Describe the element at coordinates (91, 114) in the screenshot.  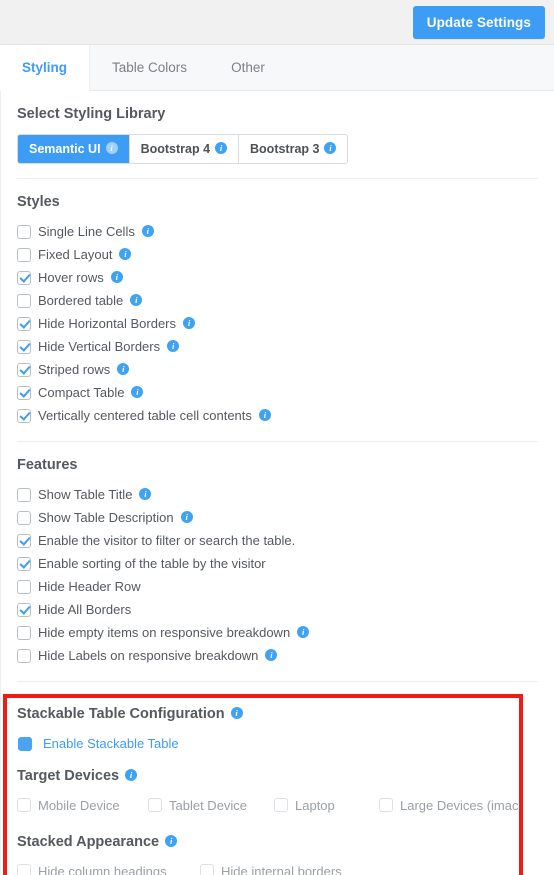
I see `styling-library-heading: Select Styling Library` at that location.